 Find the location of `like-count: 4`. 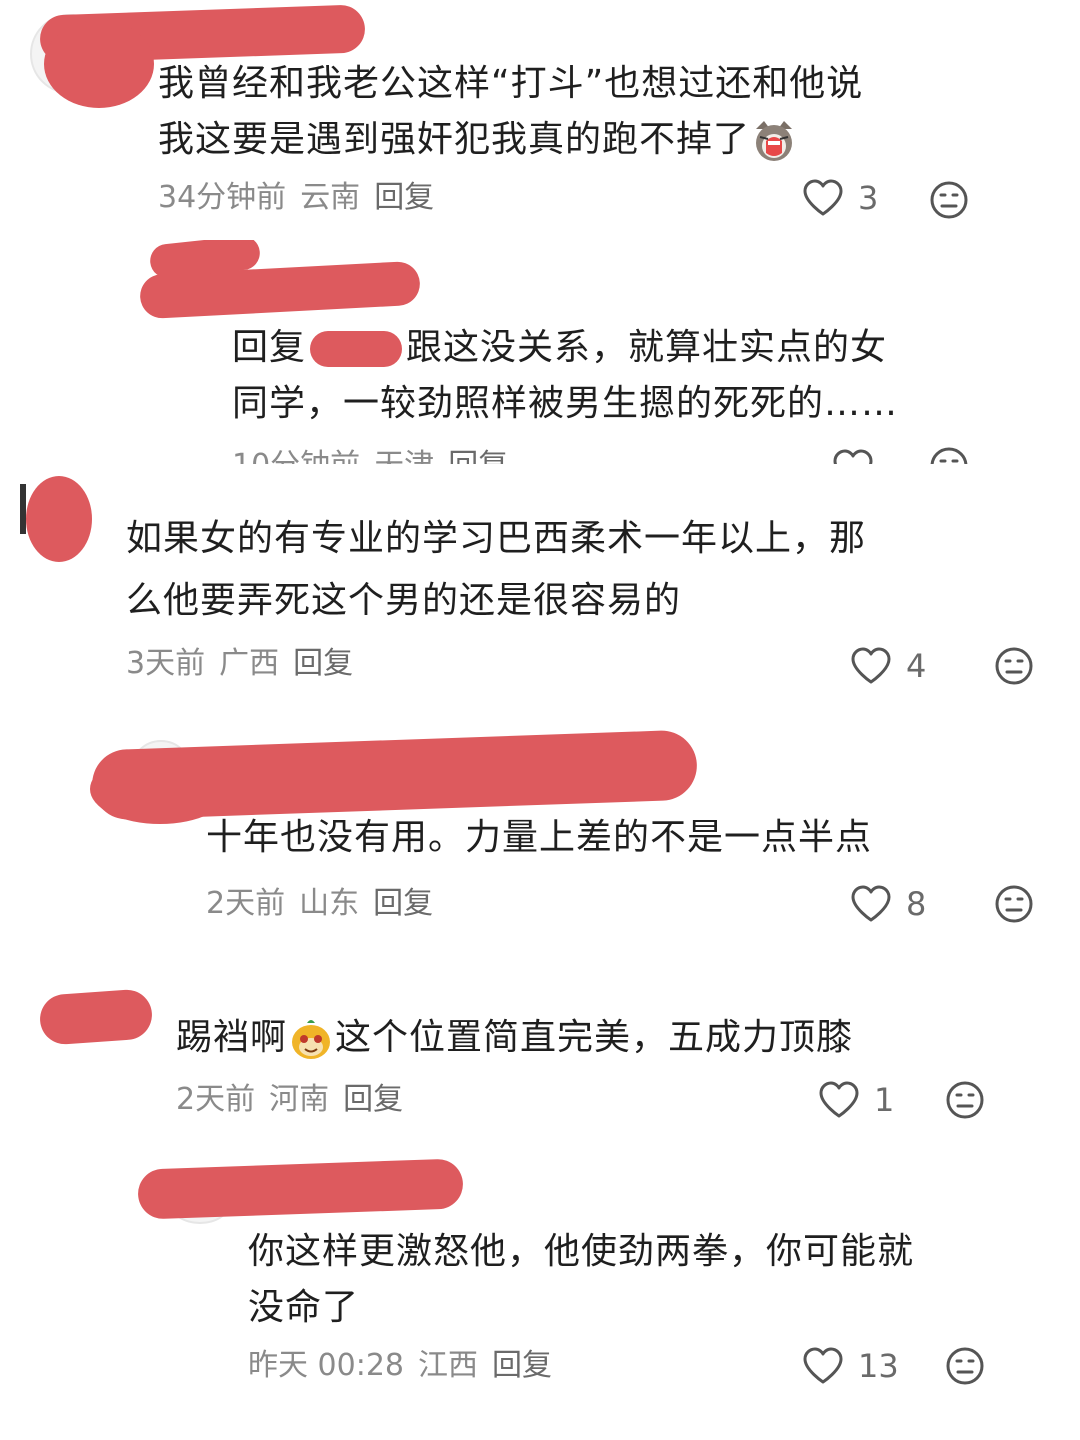

like-count: 4 is located at coordinates (916, 666).